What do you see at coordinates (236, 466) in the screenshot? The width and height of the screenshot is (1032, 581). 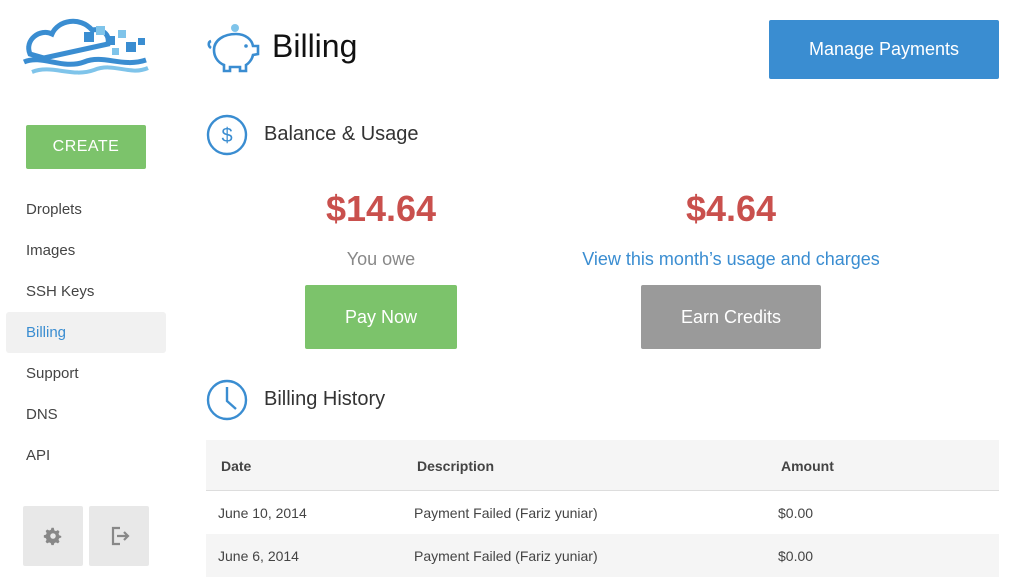 I see `column-header-date: Date` at bounding box center [236, 466].